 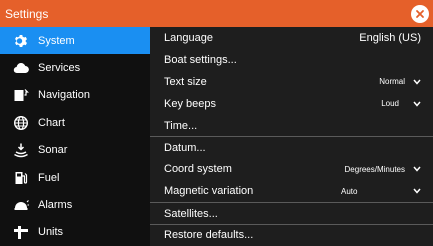 What do you see at coordinates (390, 37) in the screenshot?
I see `language-value: English (US)` at bounding box center [390, 37].